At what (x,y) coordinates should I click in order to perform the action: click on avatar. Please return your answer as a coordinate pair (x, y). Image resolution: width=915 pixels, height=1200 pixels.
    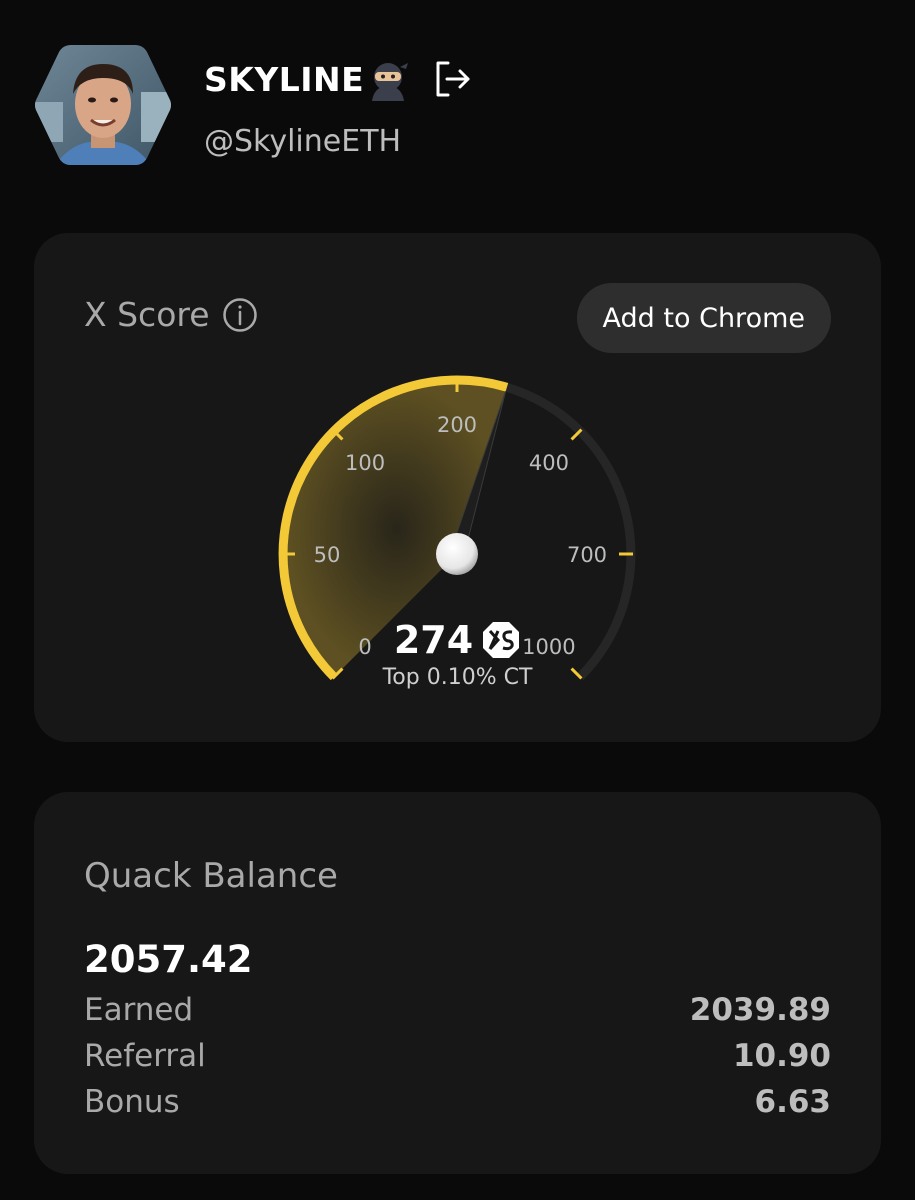
    Looking at the image, I should click on (103, 105).